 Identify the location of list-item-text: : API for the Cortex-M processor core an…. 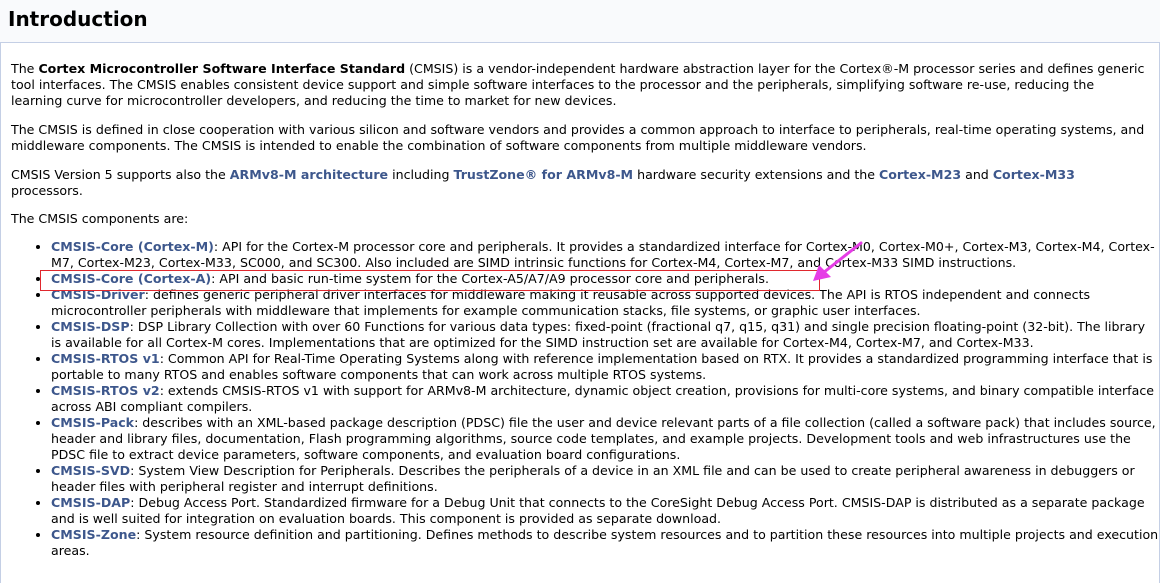
(603, 254).